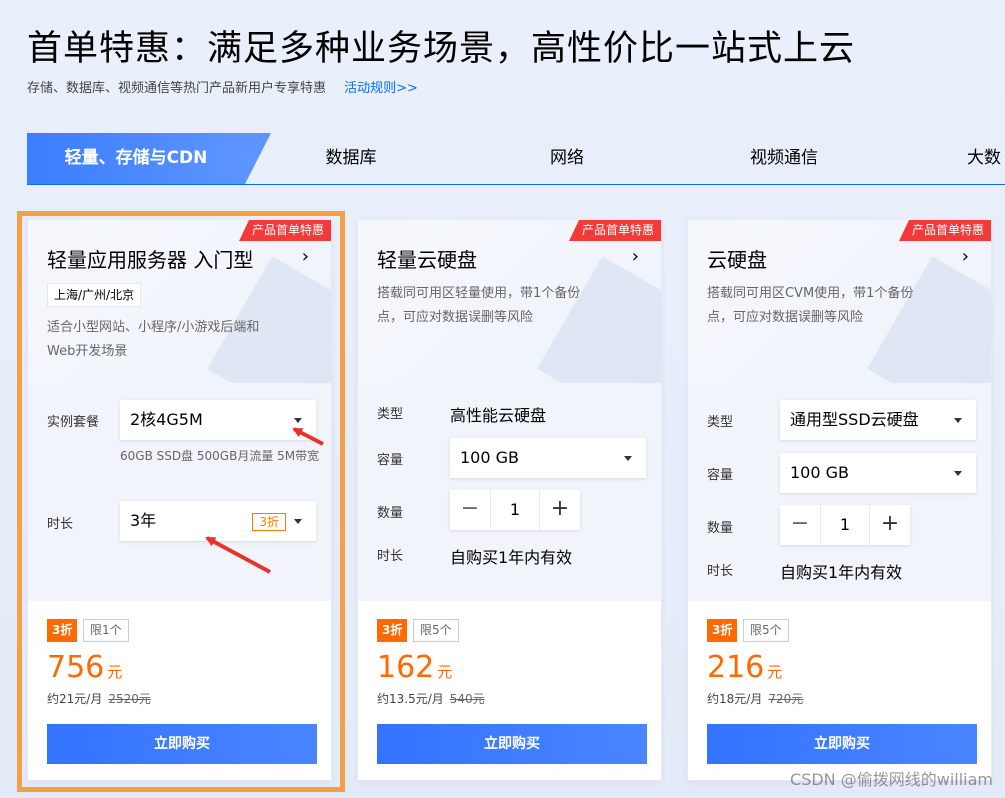 The width and height of the screenshot is (1005, 798). I want to click on monthly-price: 约18元/月 720元, so click(755, 698).